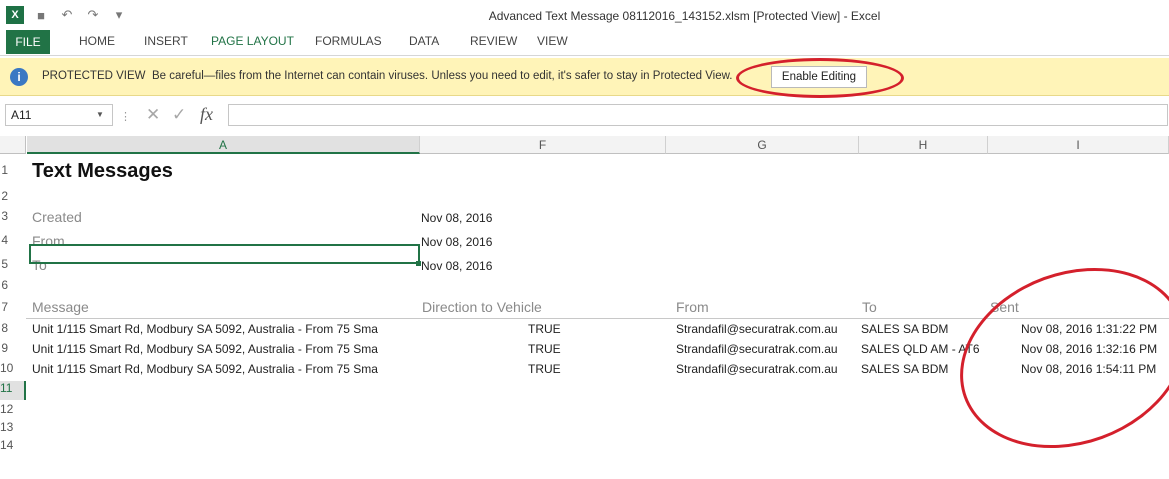 The image size is (1169, 479). I want to click on row-header: 4, so click(13, 242).